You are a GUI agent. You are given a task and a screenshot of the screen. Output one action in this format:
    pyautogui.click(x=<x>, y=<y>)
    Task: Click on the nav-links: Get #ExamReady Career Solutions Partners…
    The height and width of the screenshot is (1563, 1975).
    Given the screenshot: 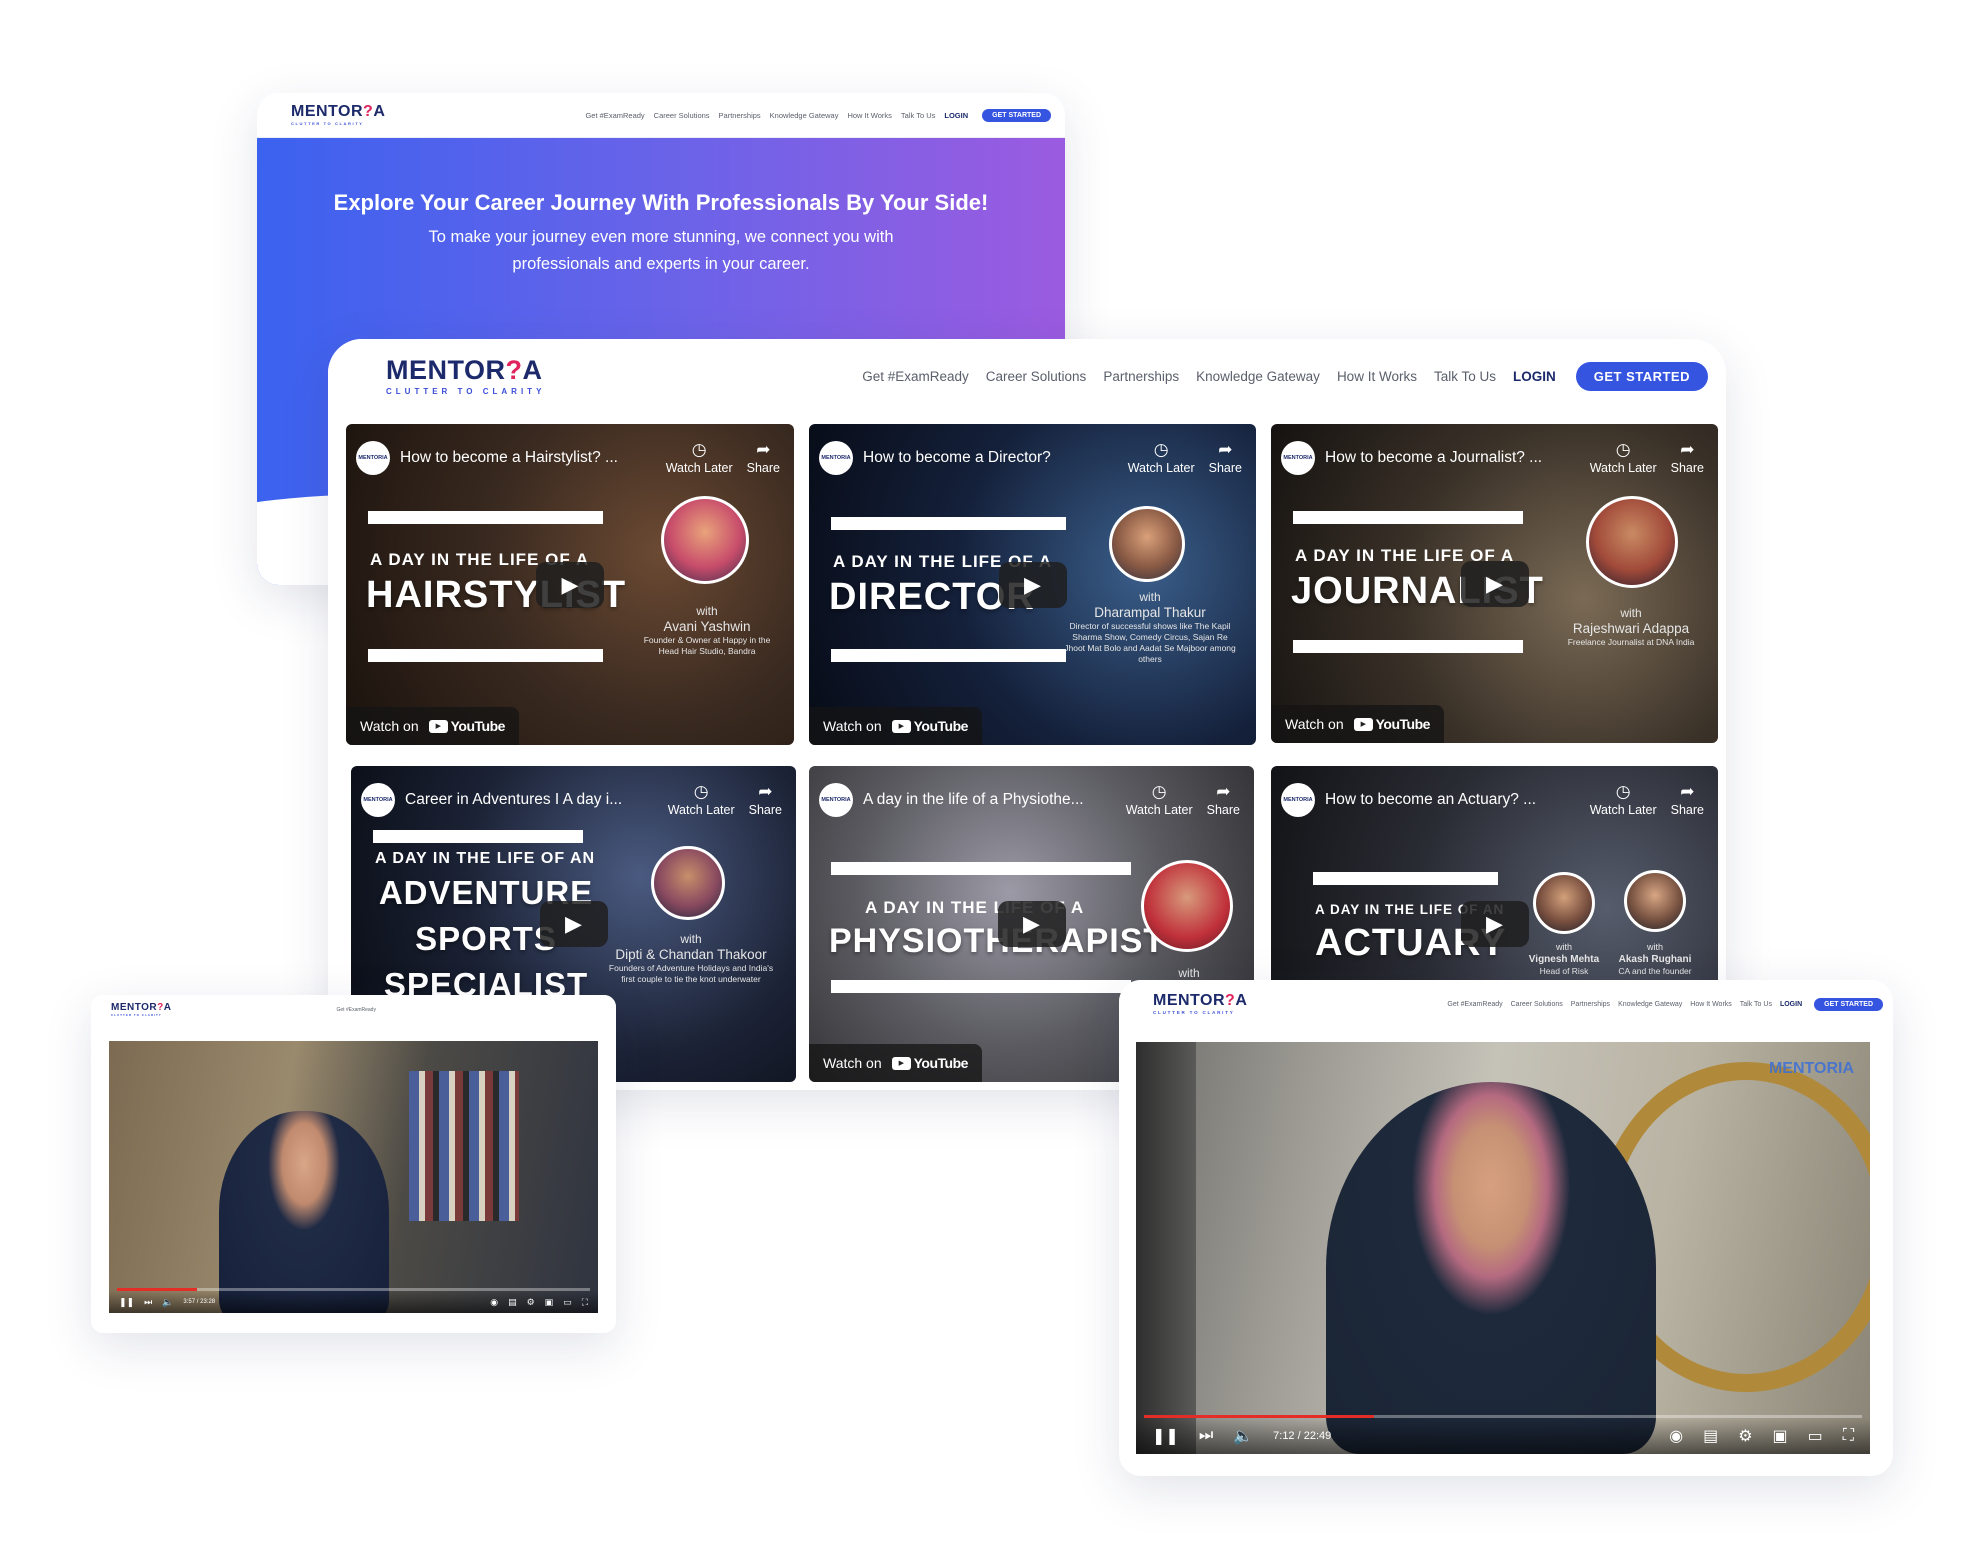 What is the action you would take?
    pyautogui.click(x=813, y=115)
    